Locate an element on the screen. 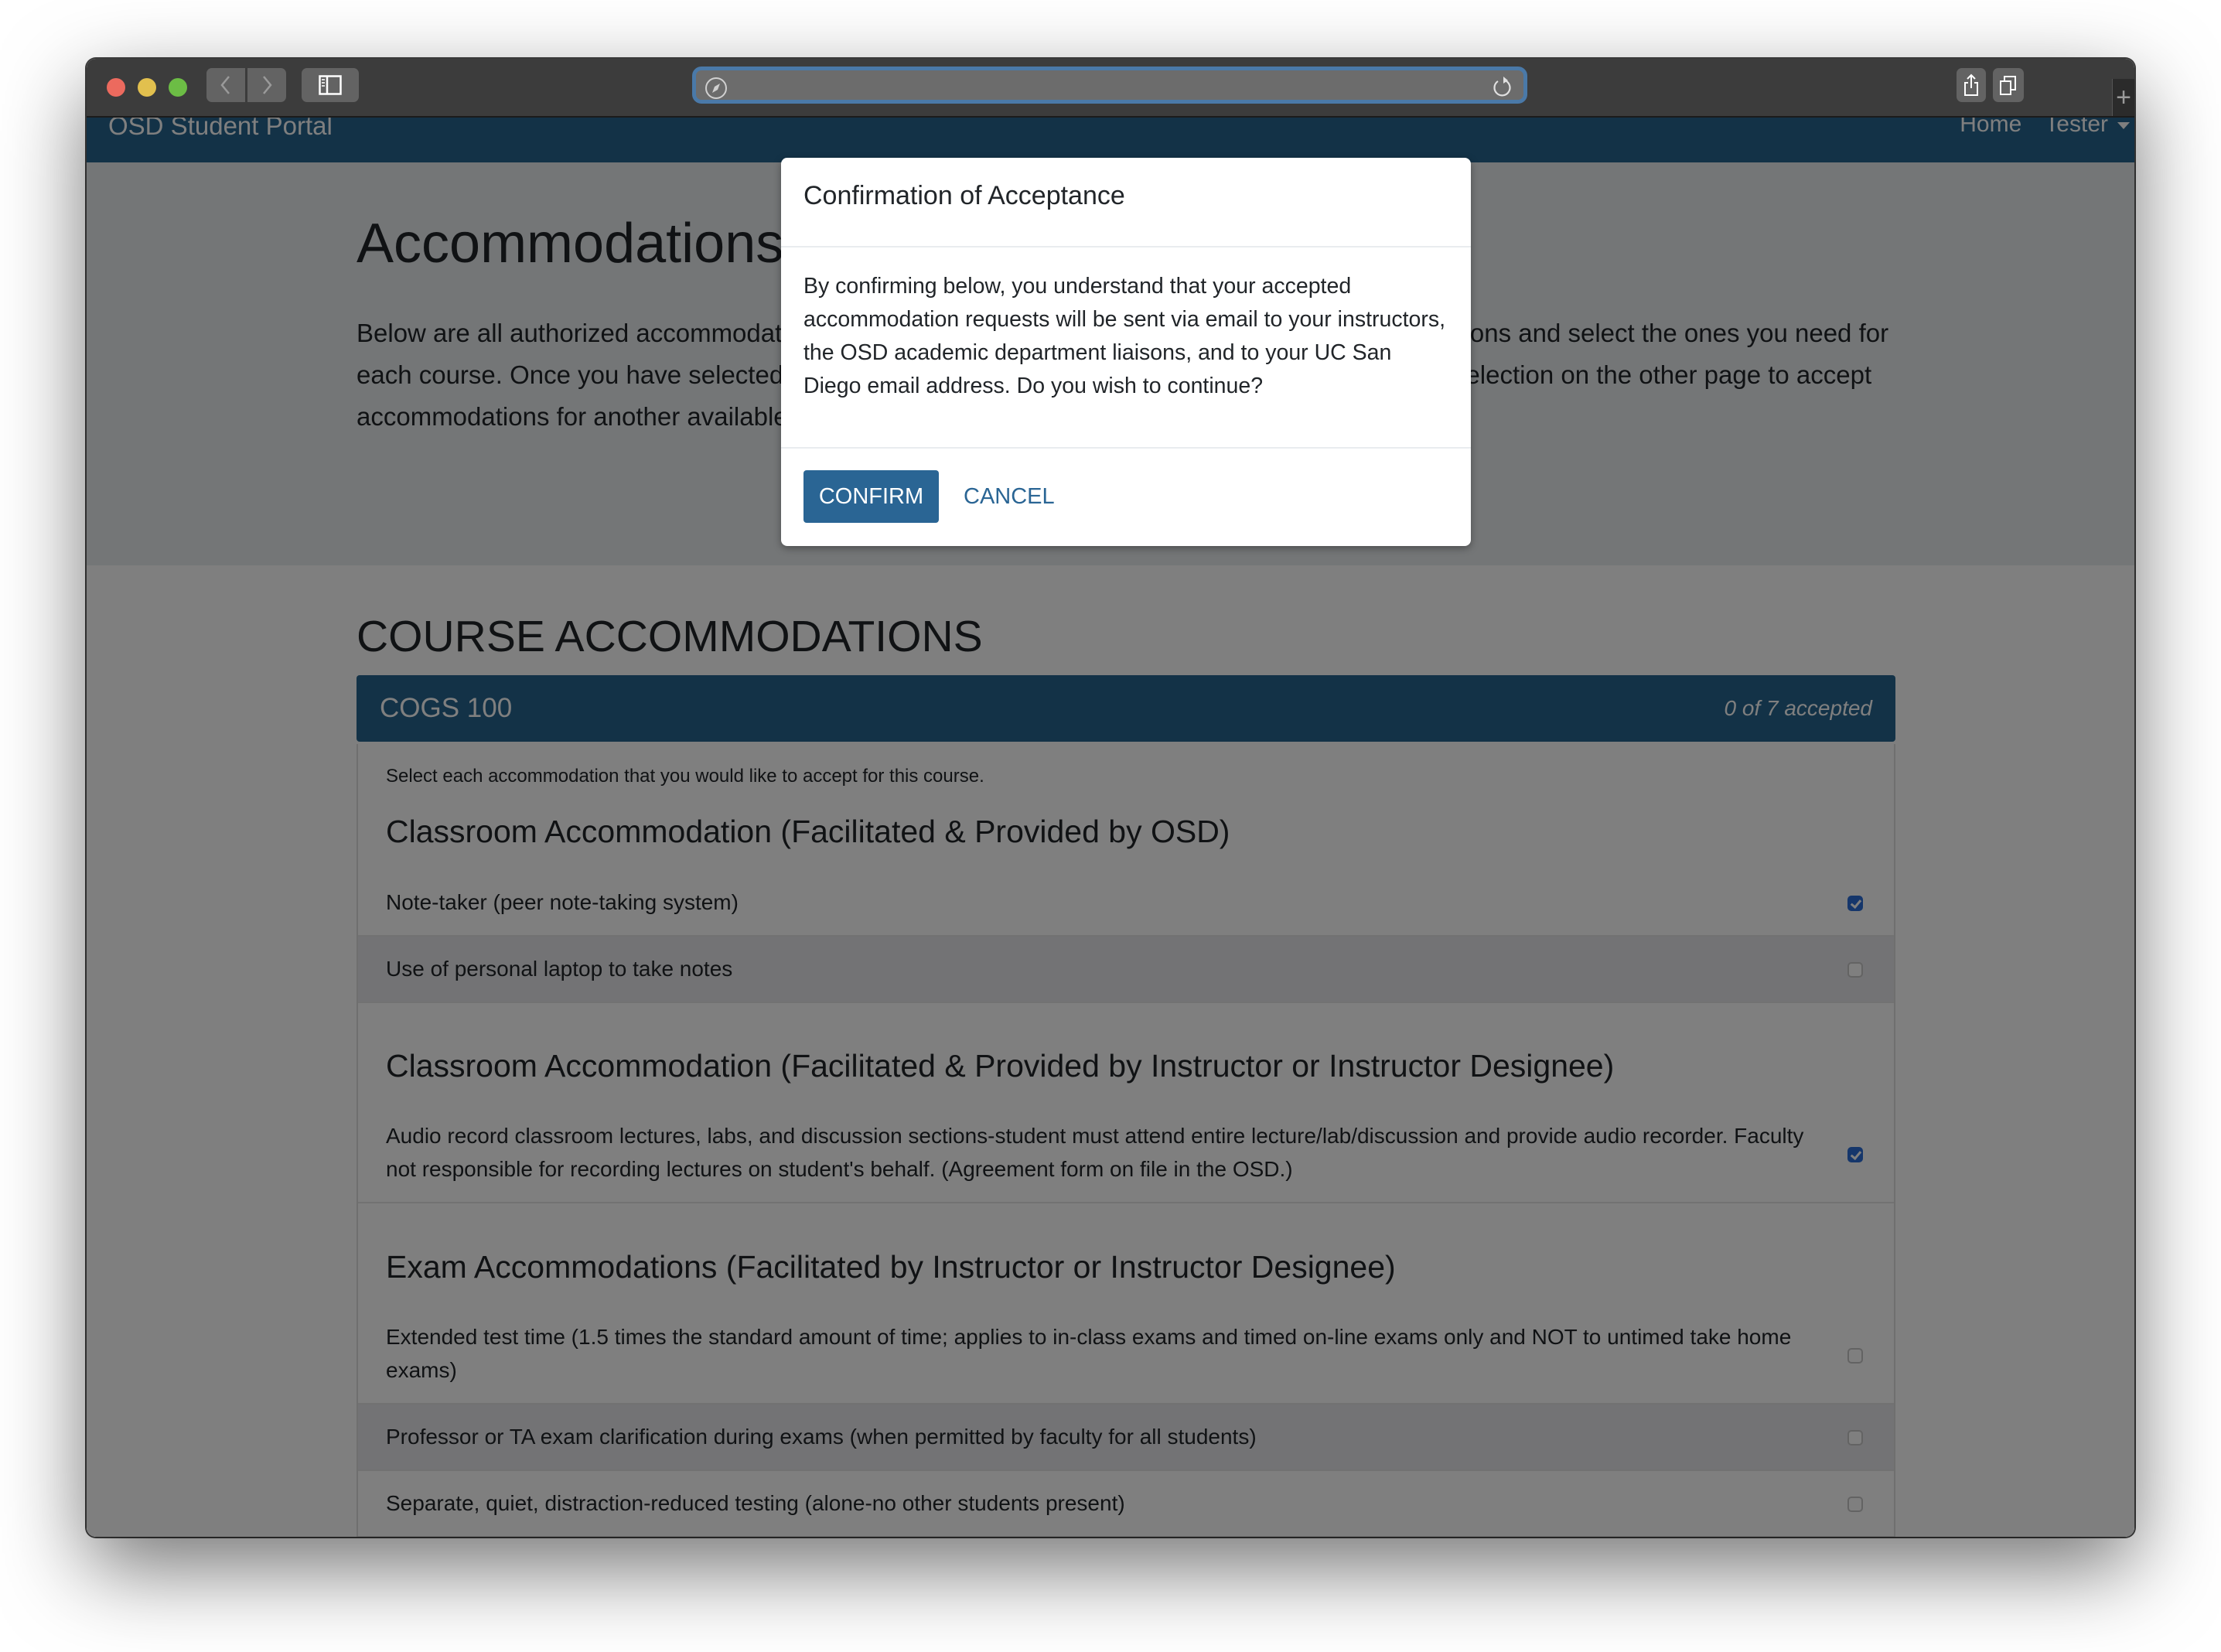 The height and width of the screenshot is (1652, 2221). forward-button is located at coordinates (266, 85).